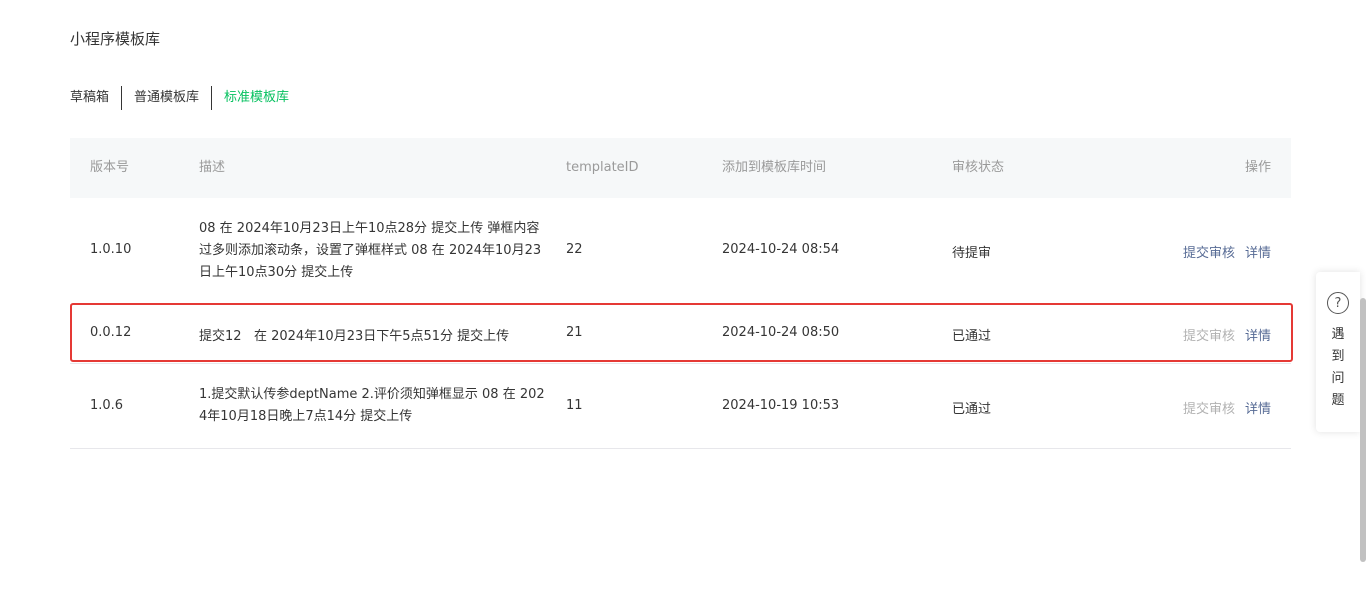  What do you see at coordinates (256, 98) in the screenshot?
I see `tab-standard-templates: 标准模板库` at bounding box center [256, 98].